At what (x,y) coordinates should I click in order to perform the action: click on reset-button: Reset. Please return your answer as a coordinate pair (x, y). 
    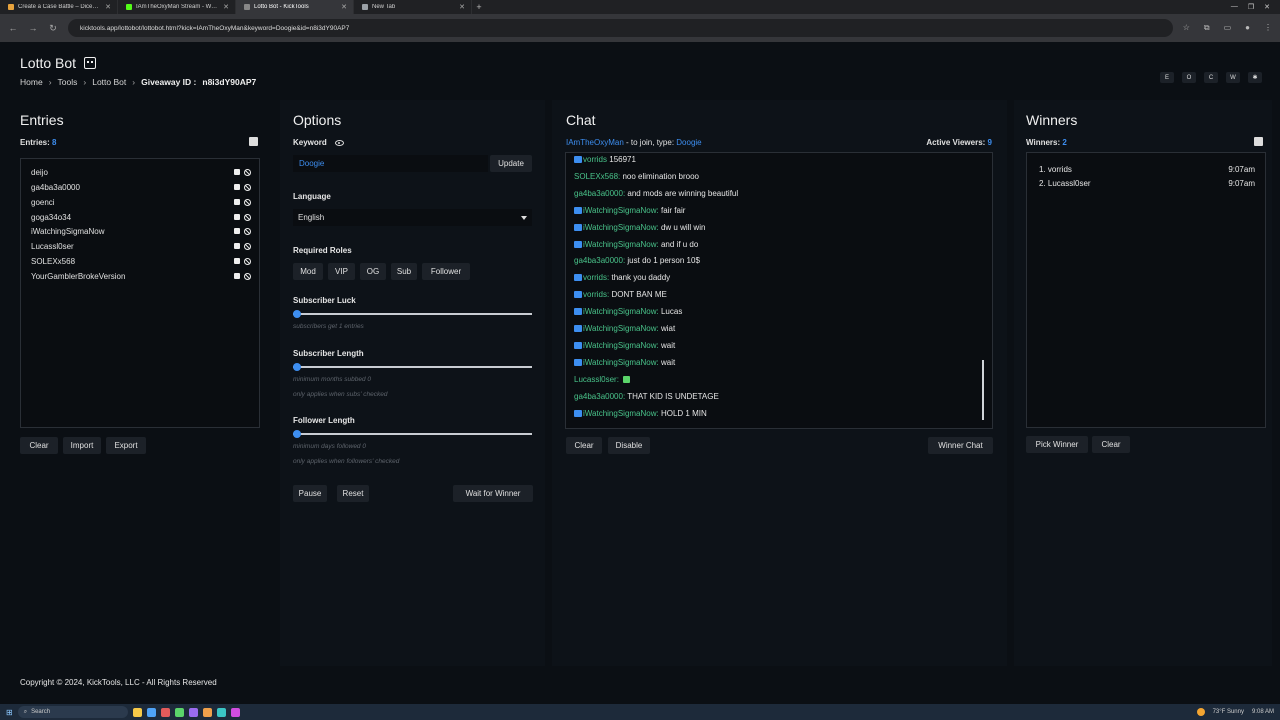
    Looking at the image, I should click on (353, 493).